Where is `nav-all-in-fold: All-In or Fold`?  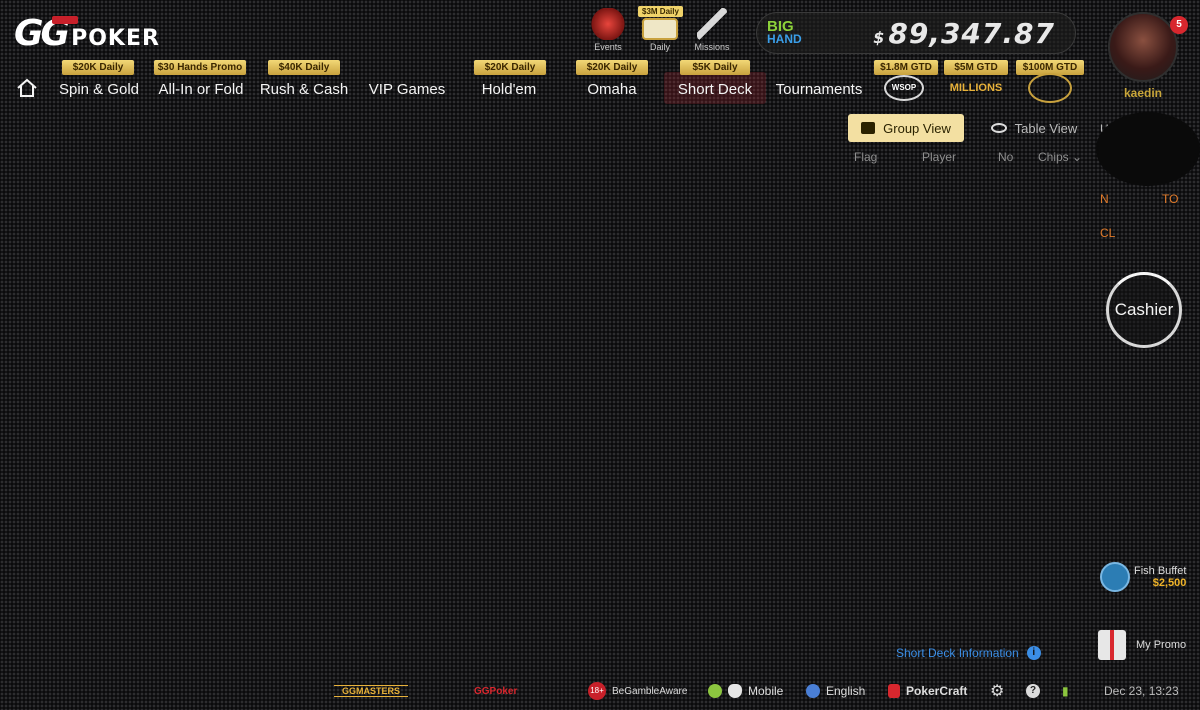 nav-all-in-fold: All-In or Fold is located at coordinates (201, 90).